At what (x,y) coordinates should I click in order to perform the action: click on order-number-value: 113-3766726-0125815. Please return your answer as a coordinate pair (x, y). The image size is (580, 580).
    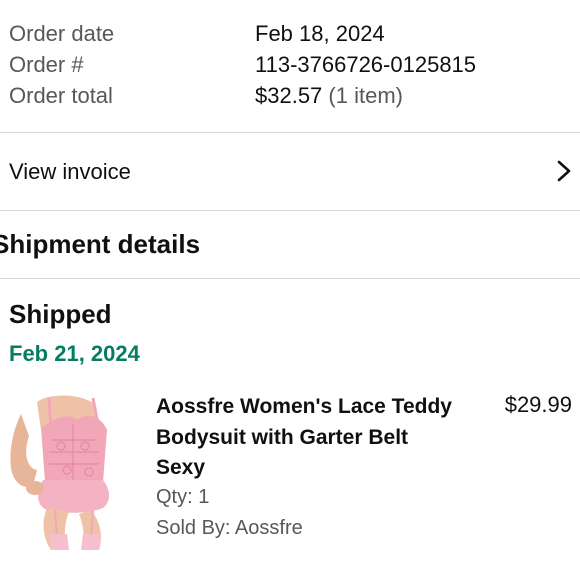
    Looking at the image, I should click on (366, 64).